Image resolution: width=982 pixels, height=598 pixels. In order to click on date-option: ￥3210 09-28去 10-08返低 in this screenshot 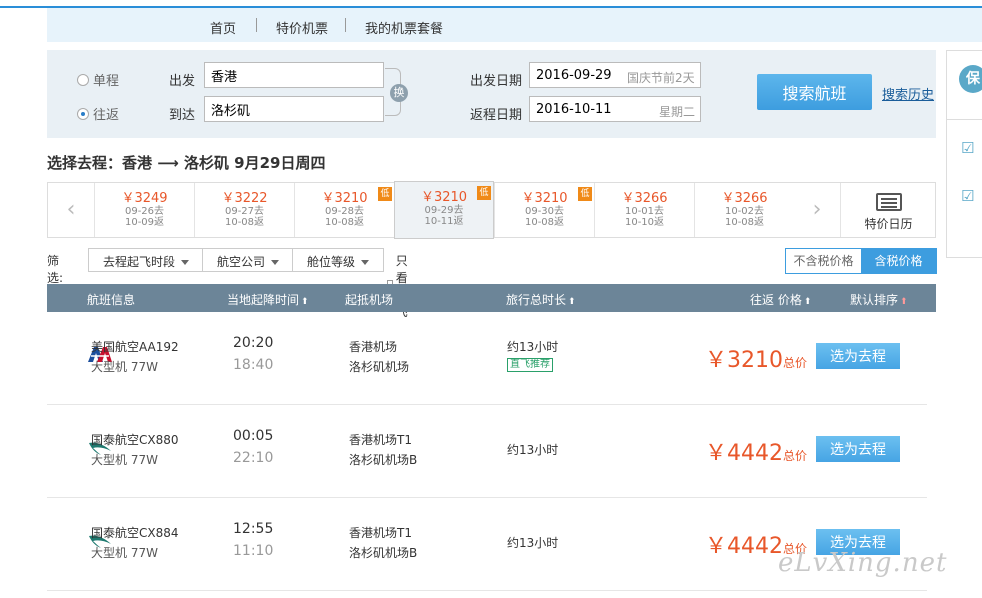, I will do `click(344, 210)`.